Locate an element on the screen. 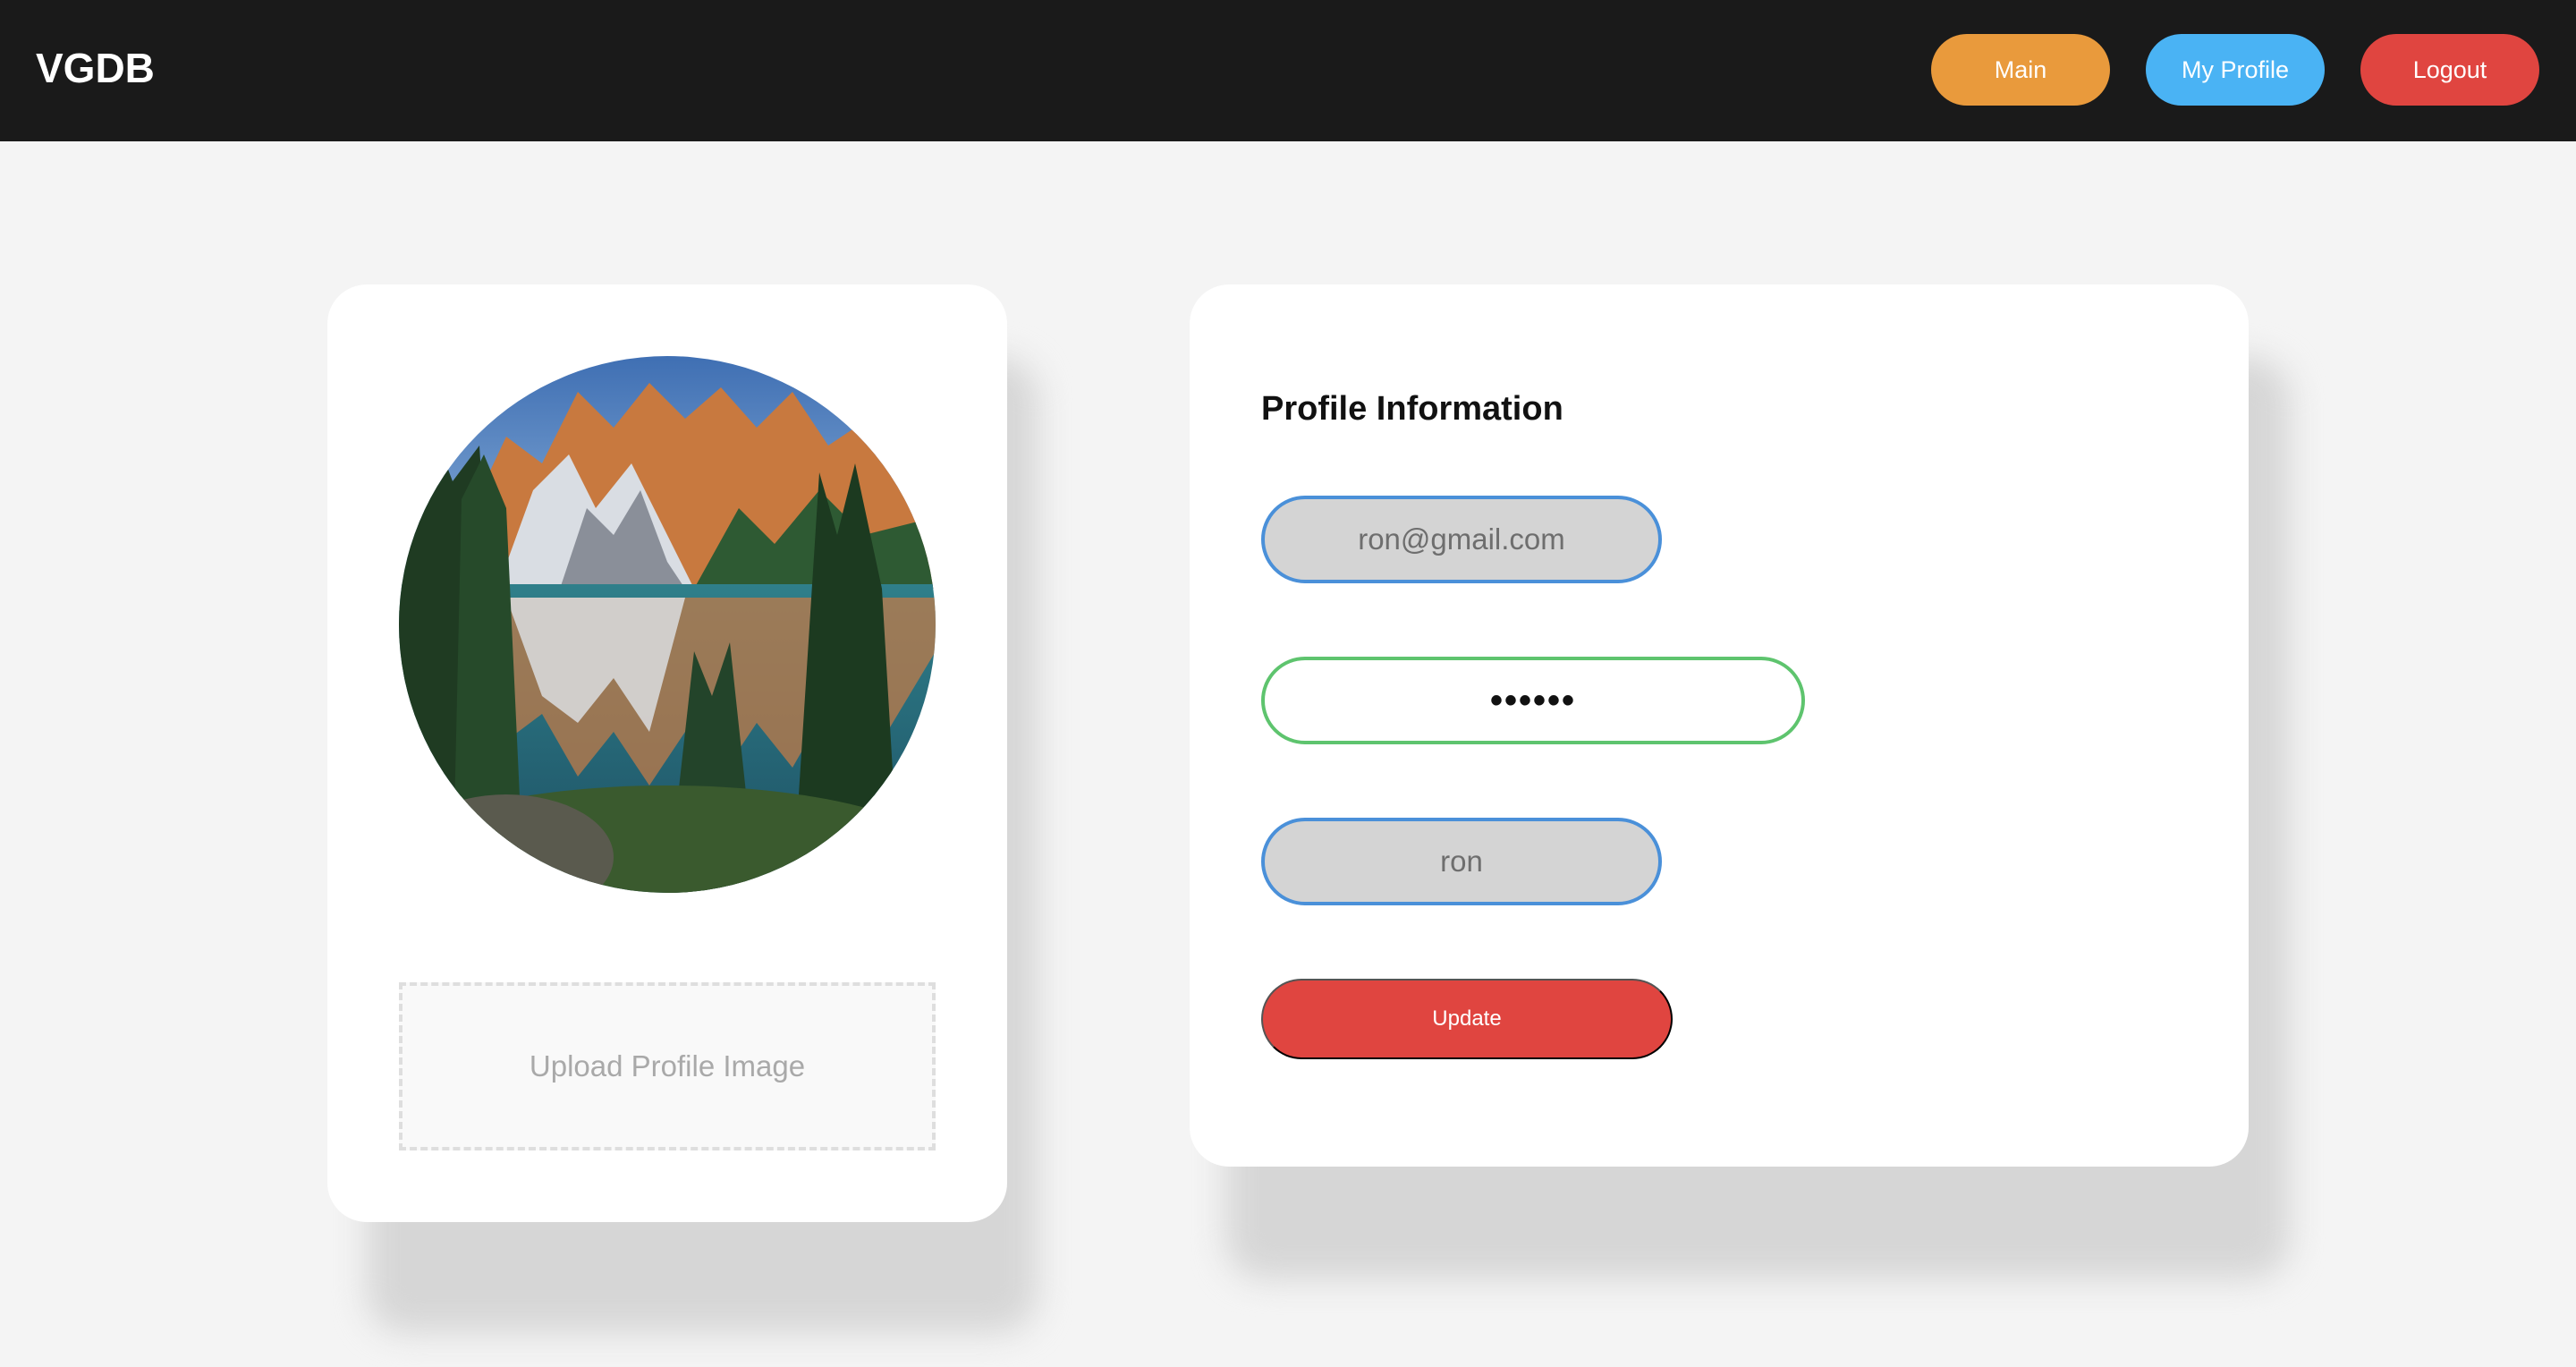  mountain-lake-photo-icon is located at coordinates (667, 624).